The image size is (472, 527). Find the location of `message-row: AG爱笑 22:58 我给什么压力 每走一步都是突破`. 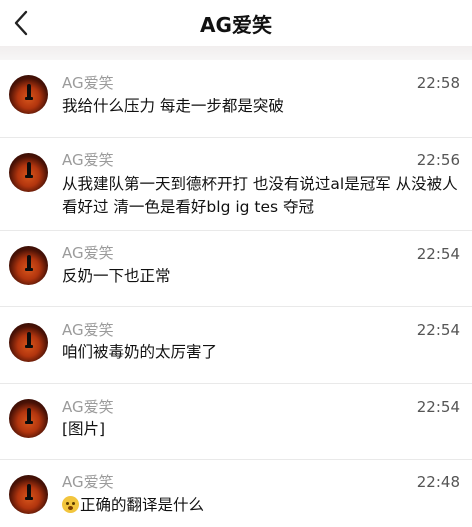

message-row: AG爱笑 22:58 我给什么压力 每走一步都是突破 is located at coordinates (236, 99).